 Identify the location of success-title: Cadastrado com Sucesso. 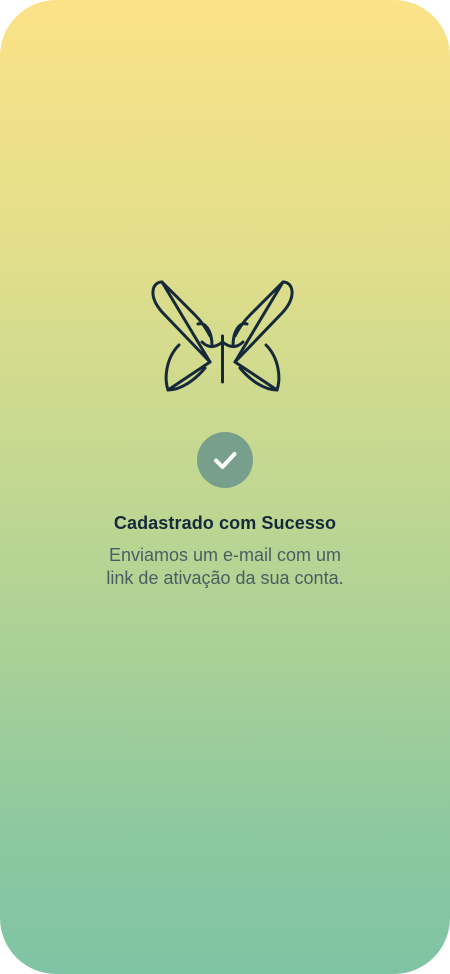
(225, 523).